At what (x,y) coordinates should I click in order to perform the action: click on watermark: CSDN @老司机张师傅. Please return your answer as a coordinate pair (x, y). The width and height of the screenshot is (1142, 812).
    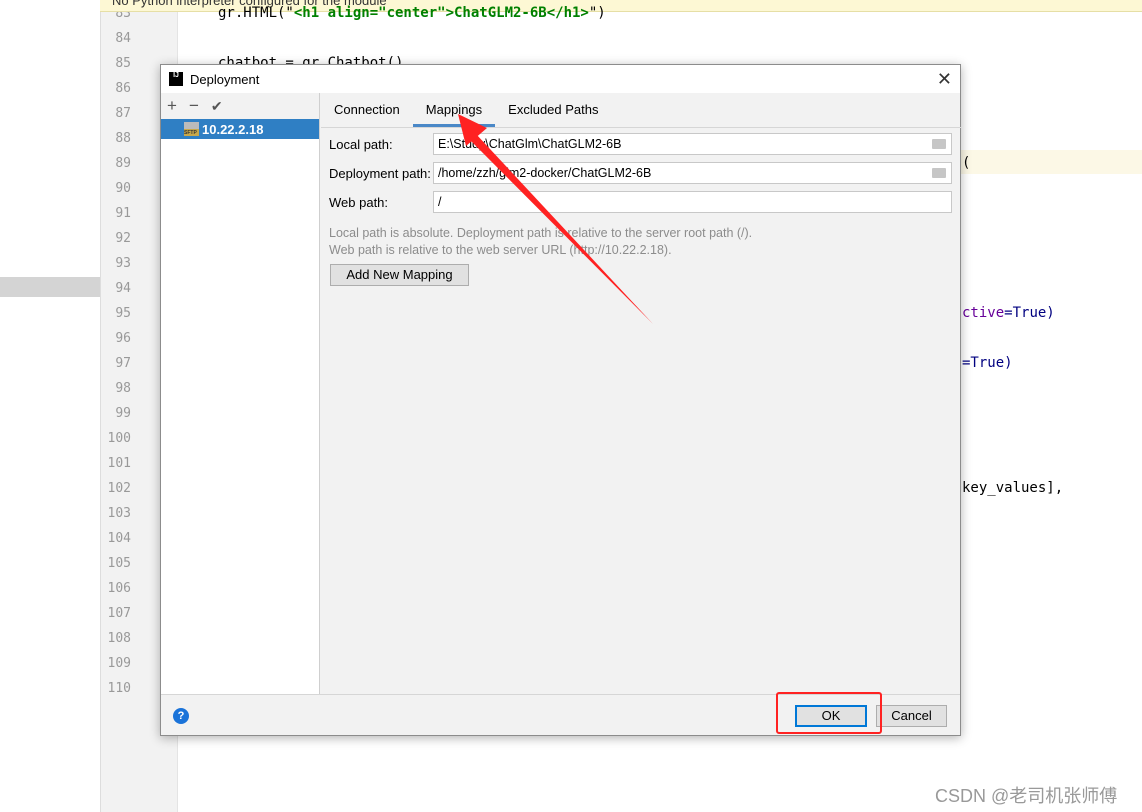
    Looking at the image, I should click on (1026, 796).